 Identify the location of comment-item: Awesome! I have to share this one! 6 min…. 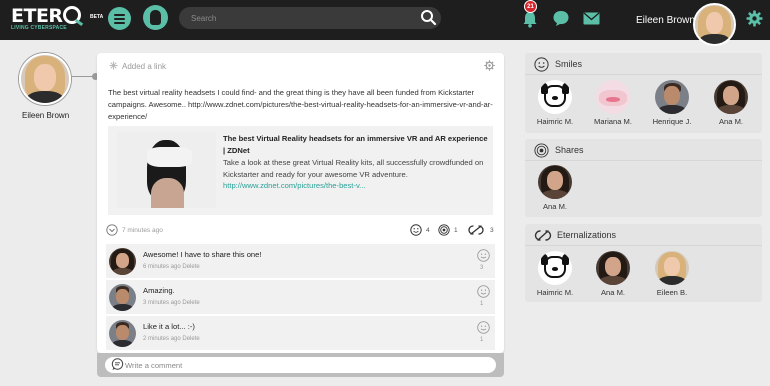
(300, 261).